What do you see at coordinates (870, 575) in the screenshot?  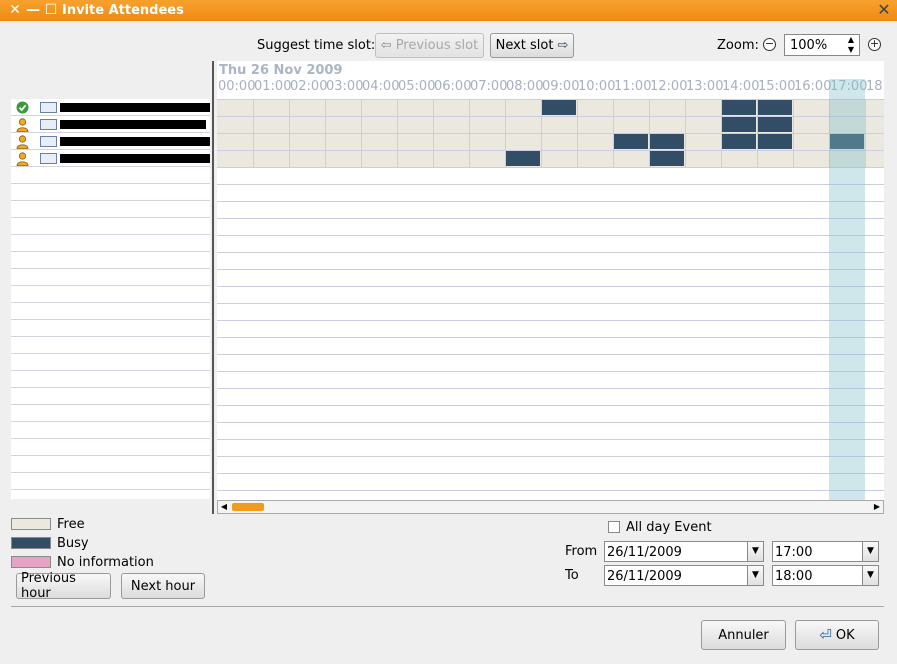 I see `to-time-dropdown-icon: ▼` at bounding box center [870, 575].